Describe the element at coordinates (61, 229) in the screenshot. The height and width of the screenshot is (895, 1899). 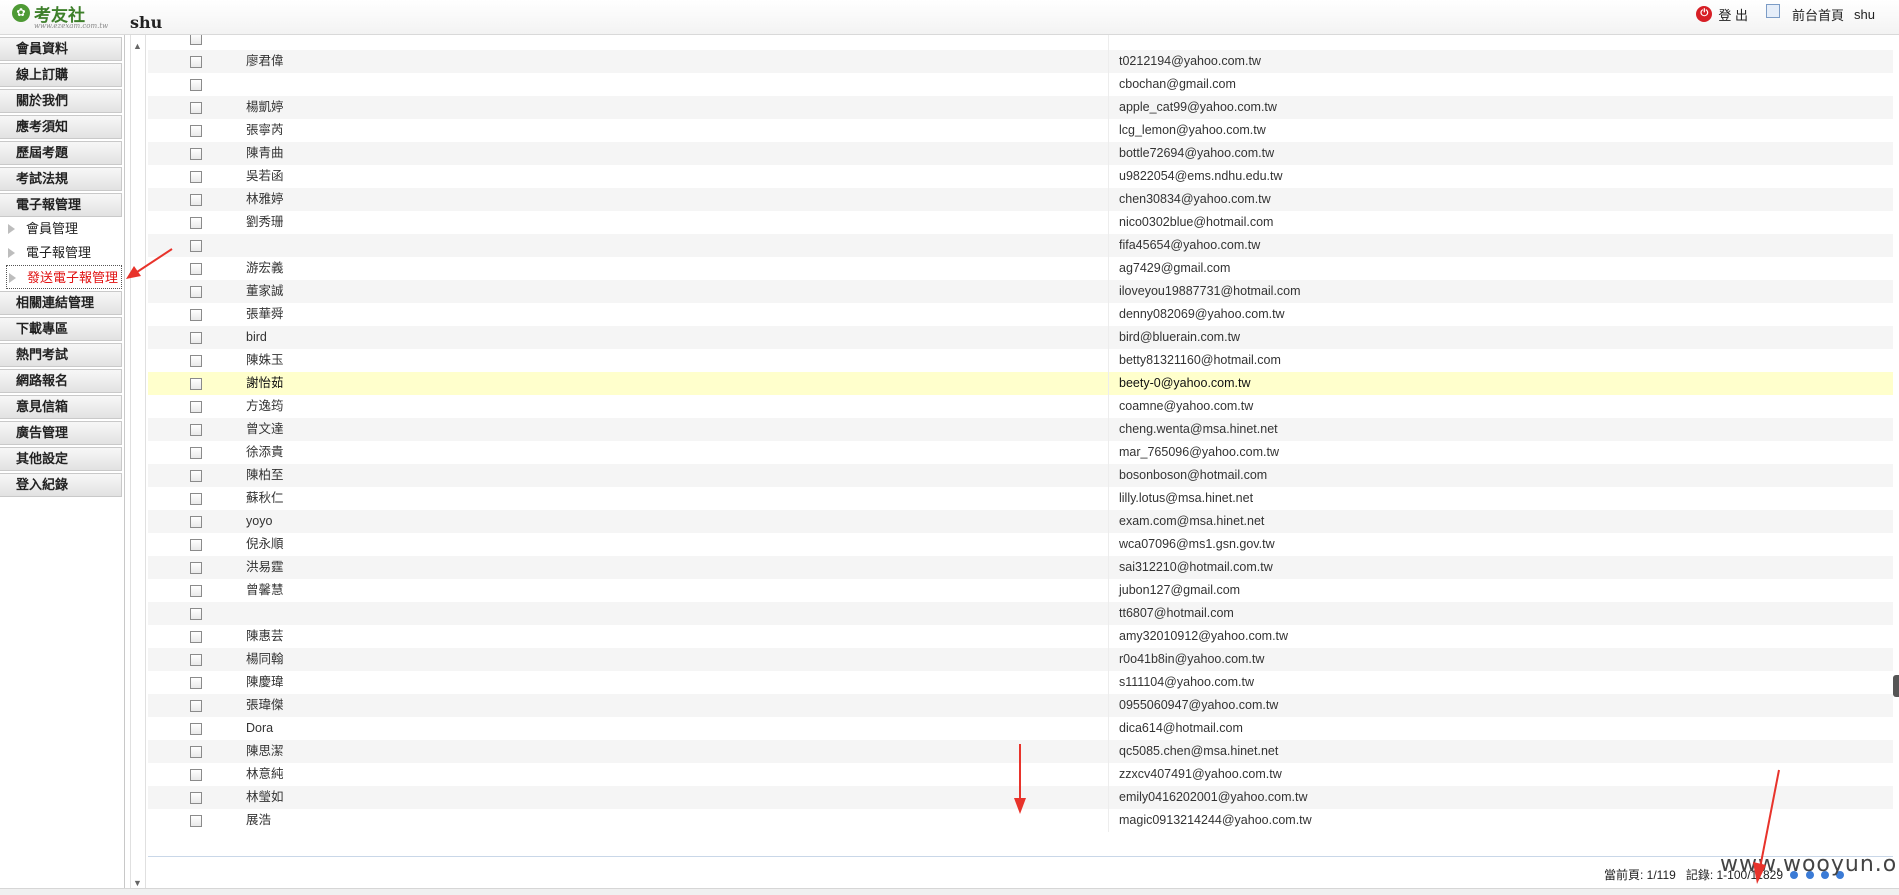
I see `sidebar-subitem-member-admin: 會員管理` at that location.